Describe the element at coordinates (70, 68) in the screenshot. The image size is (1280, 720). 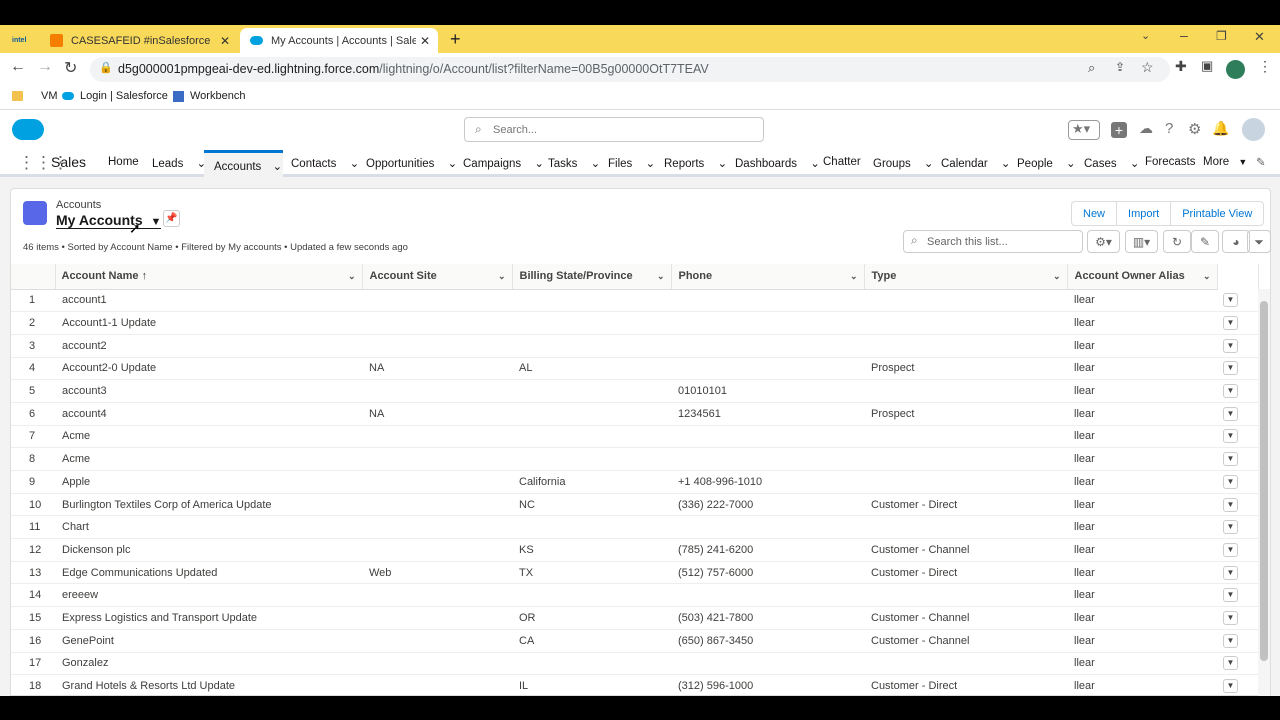
I see `reload-icon: ↻` at that location.